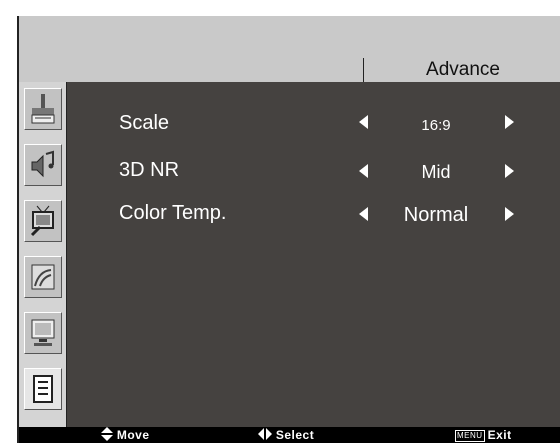 The width and height of the screenshot is (560, 445). What do you see at coordinates (334, 213) in the screenshot?
I see `menu-row-color-temp: Color Temp. Normal` at bounding box center [334, 213].